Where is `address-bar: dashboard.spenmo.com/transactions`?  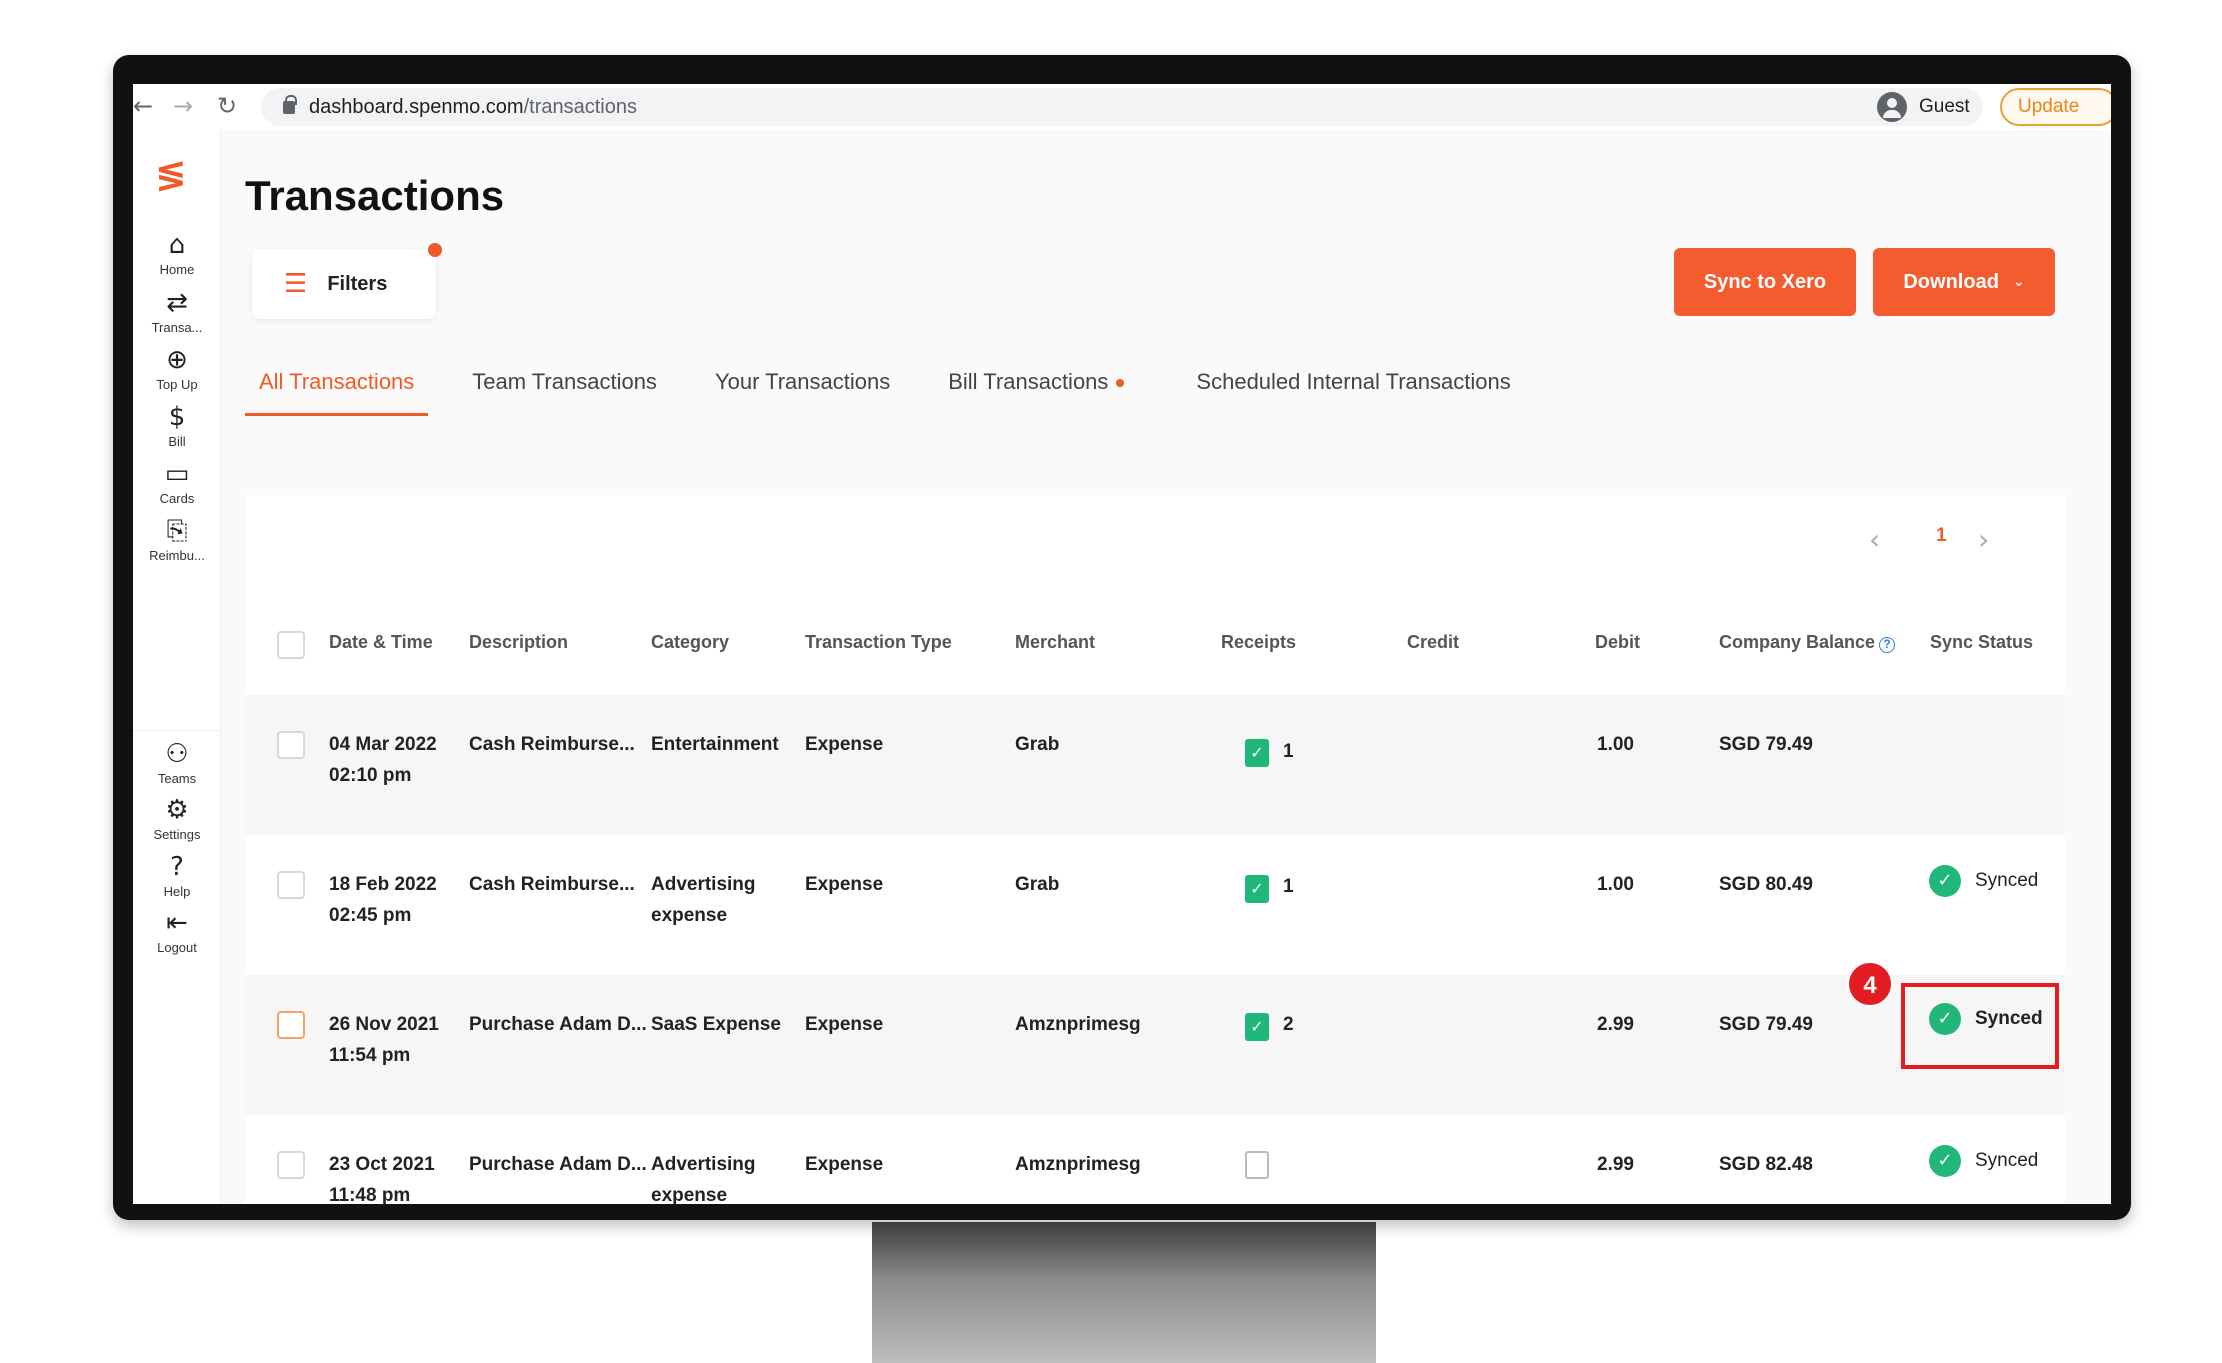 address-bar: dashboard.spenmo.com/transactions is located at coordinates (1122, 107).